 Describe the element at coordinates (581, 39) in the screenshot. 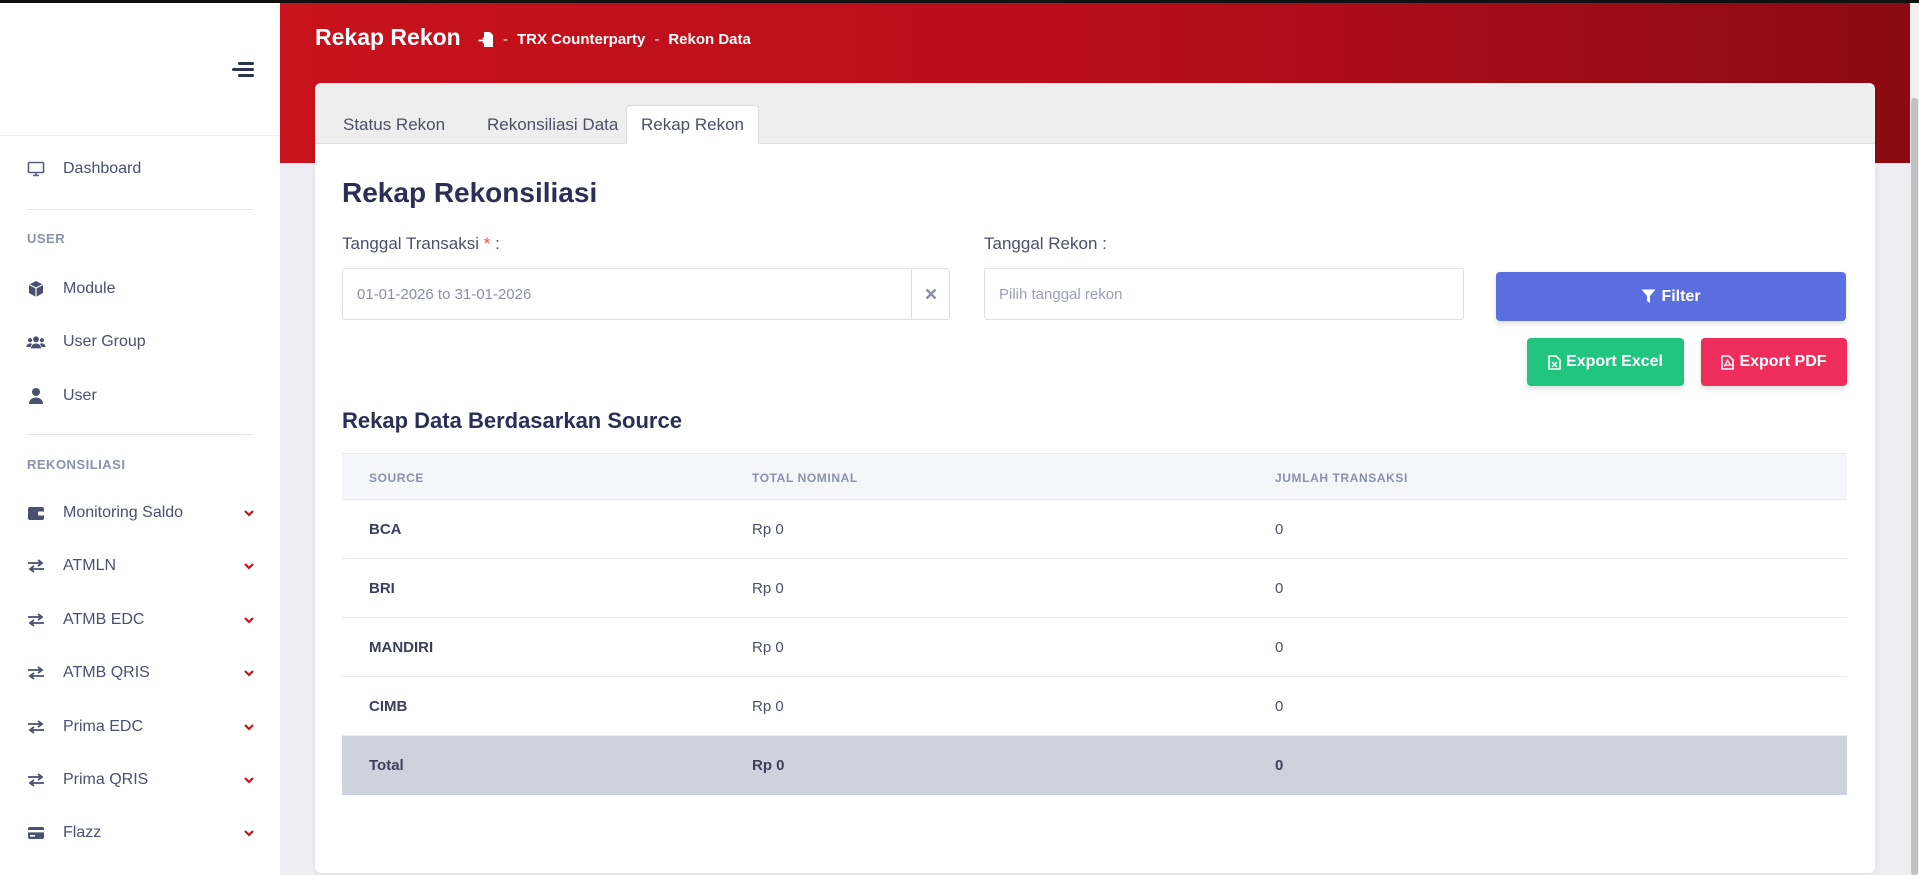

I see `breadcrumb-item: TRX Counterparty` at that location.